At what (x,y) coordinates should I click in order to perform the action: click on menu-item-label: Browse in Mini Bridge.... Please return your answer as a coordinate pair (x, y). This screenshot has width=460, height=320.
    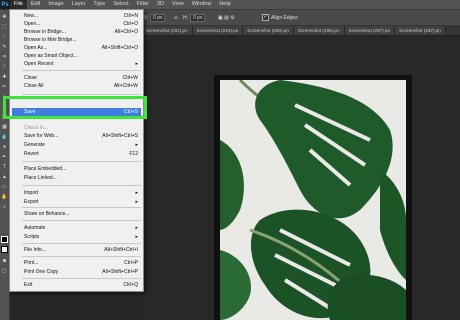
    Looking at the image, I should click on (50, 40).